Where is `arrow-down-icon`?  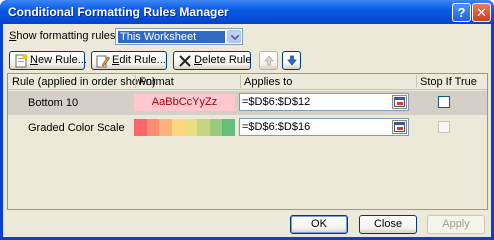
arrow-down-icon is located at coordinates (292, 60).